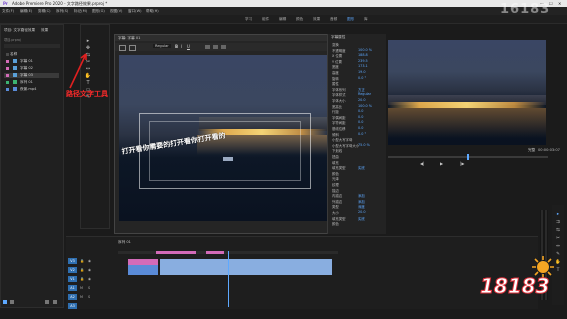 The width and height of the screenshot is (567, 319). What do you see at coordinates (357, 223) in the screenshot?
I see `property-row: 颜色` at bounding box center [357, 223].